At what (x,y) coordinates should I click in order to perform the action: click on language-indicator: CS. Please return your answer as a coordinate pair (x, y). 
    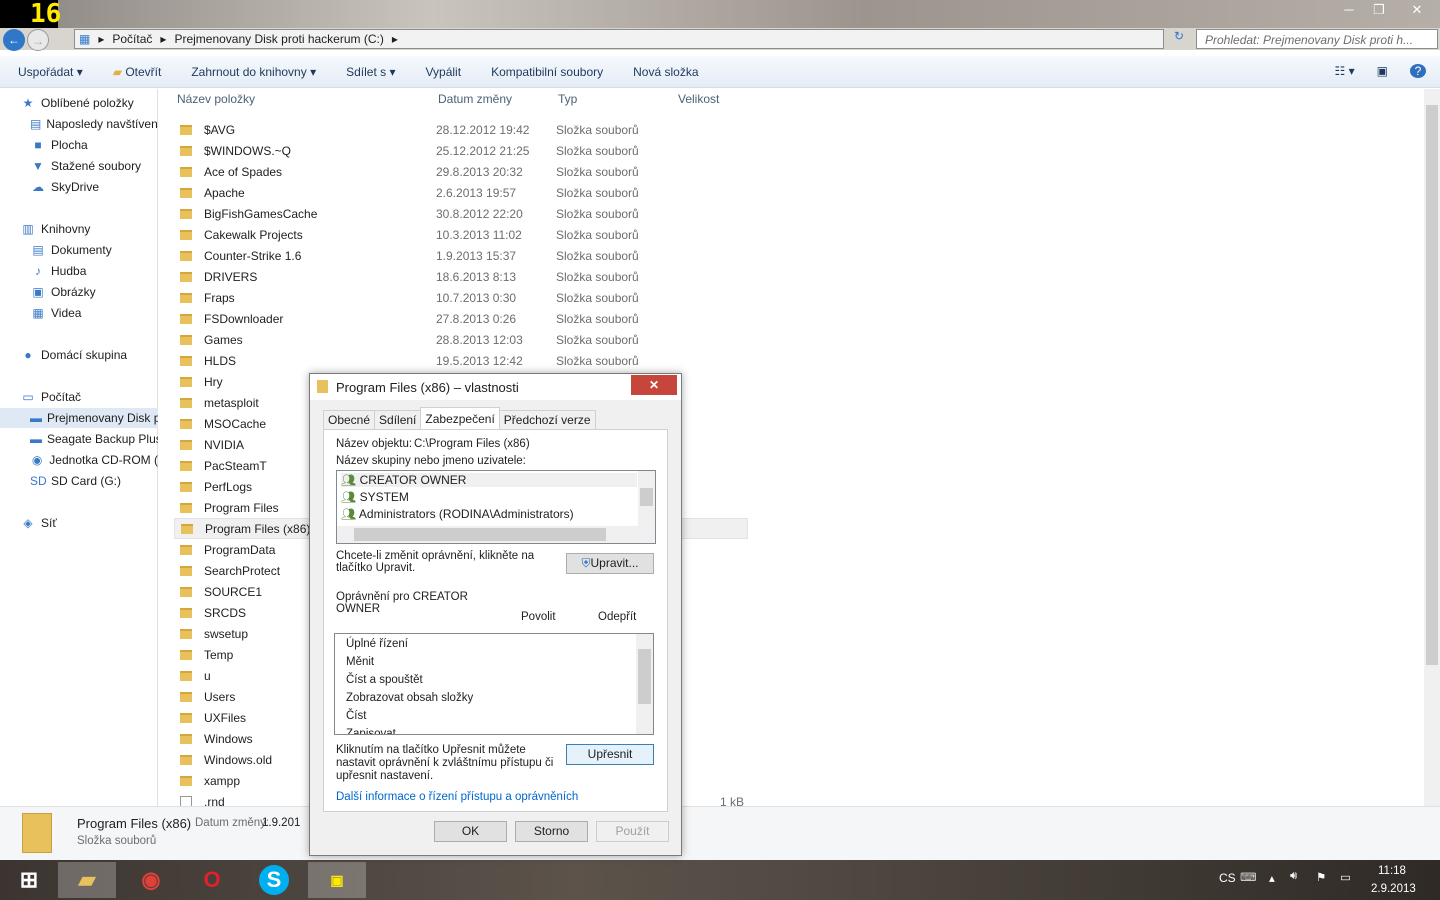
    Looking at the image, I should click on (1227, 878).